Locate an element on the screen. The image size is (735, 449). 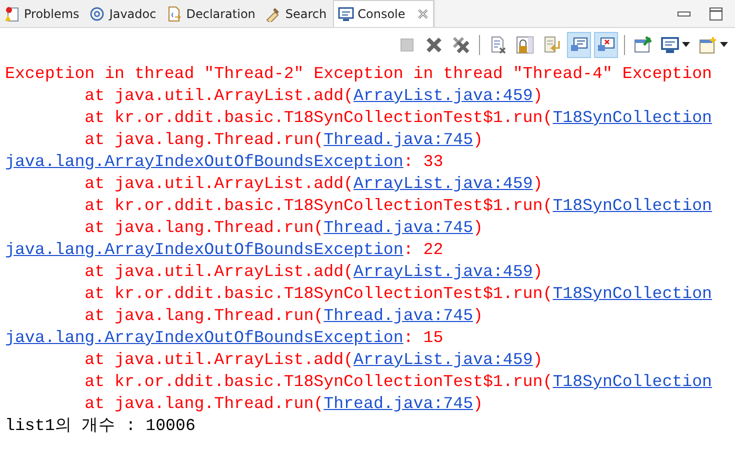
close-icon is located at coordinates (423, 14).